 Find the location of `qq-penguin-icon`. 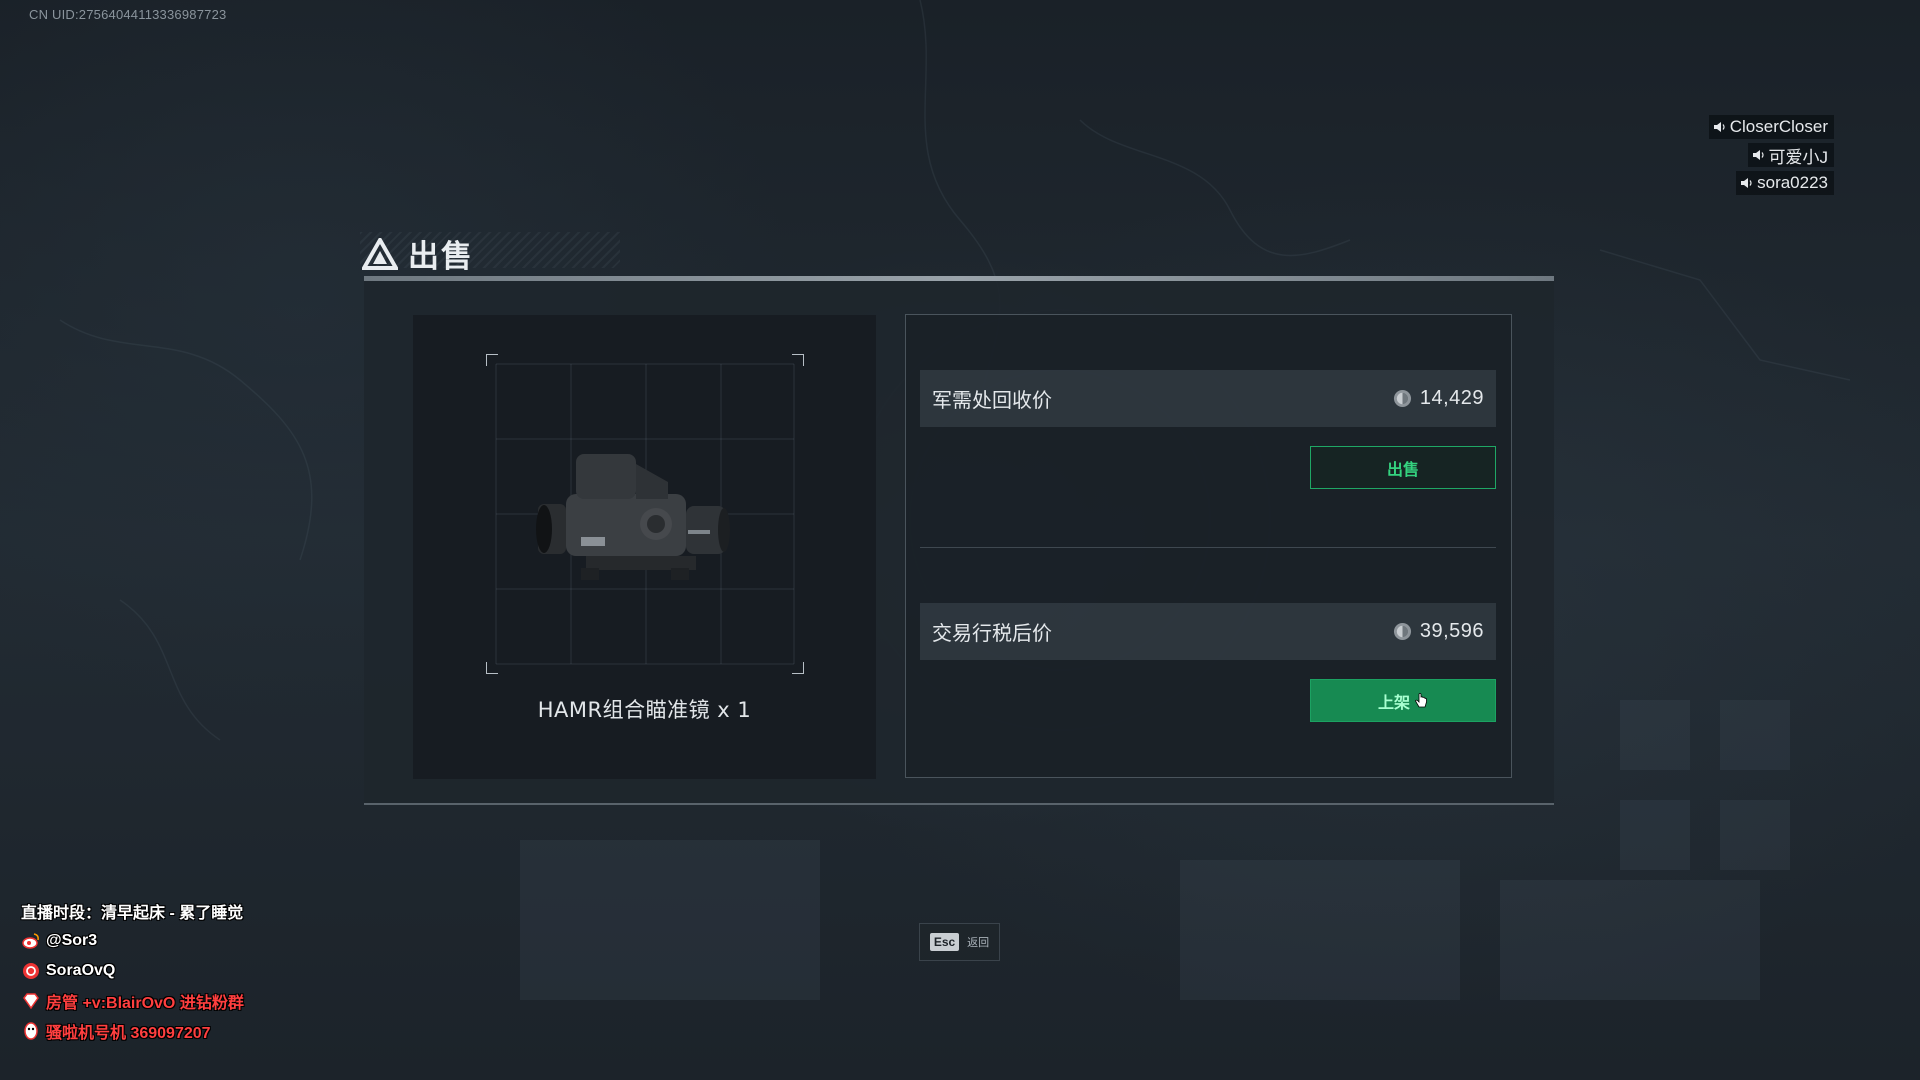

qq-penguin-icon is located at coordinates (31, 1030).